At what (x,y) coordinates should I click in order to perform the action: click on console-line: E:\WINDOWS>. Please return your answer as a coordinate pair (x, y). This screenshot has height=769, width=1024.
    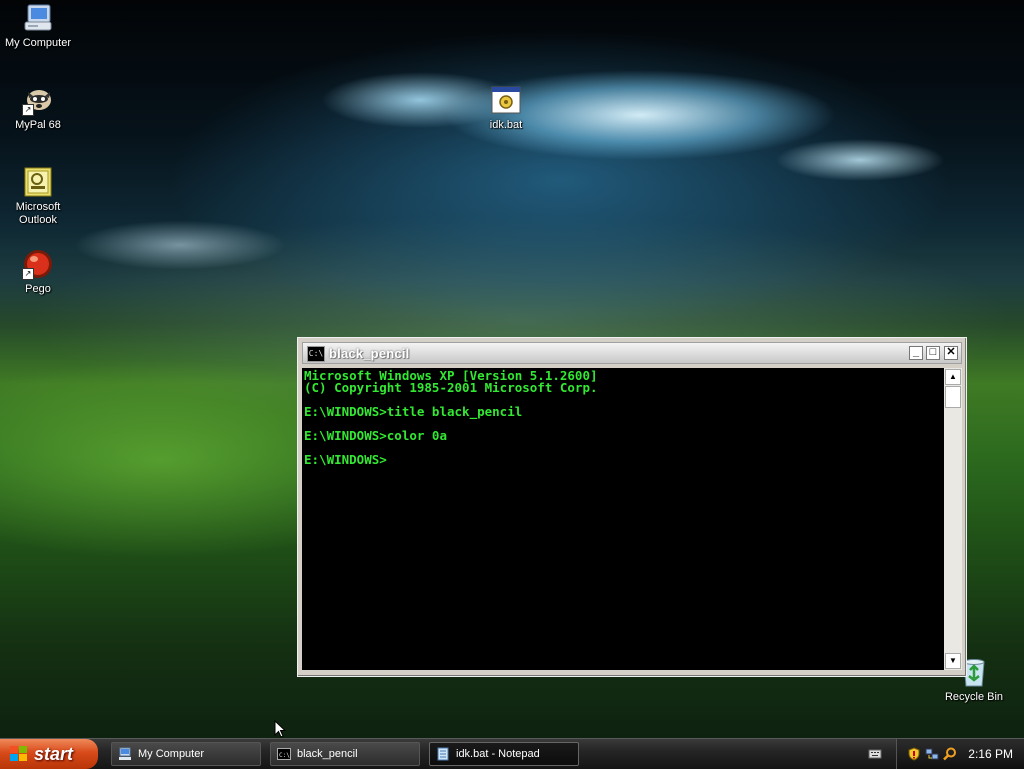
    Looking at the image, I should click on (345, 459).